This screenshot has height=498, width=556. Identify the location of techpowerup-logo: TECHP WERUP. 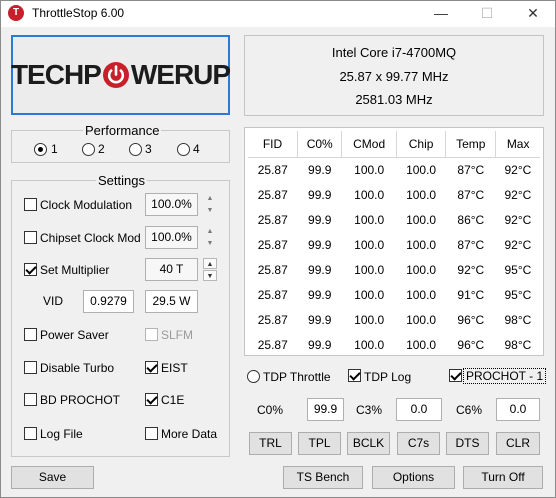
(121, 75).